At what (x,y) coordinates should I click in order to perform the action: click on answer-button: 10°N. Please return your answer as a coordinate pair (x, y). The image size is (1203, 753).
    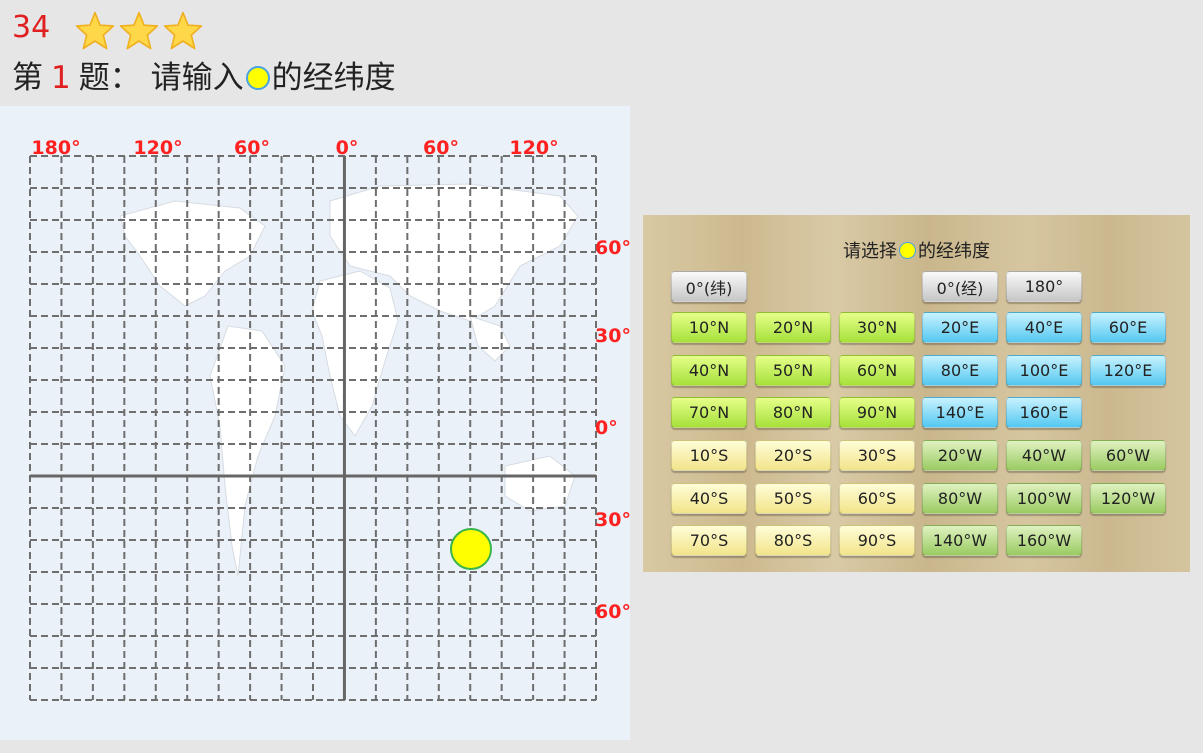
    Looking at the image, I should click on (709, 327).